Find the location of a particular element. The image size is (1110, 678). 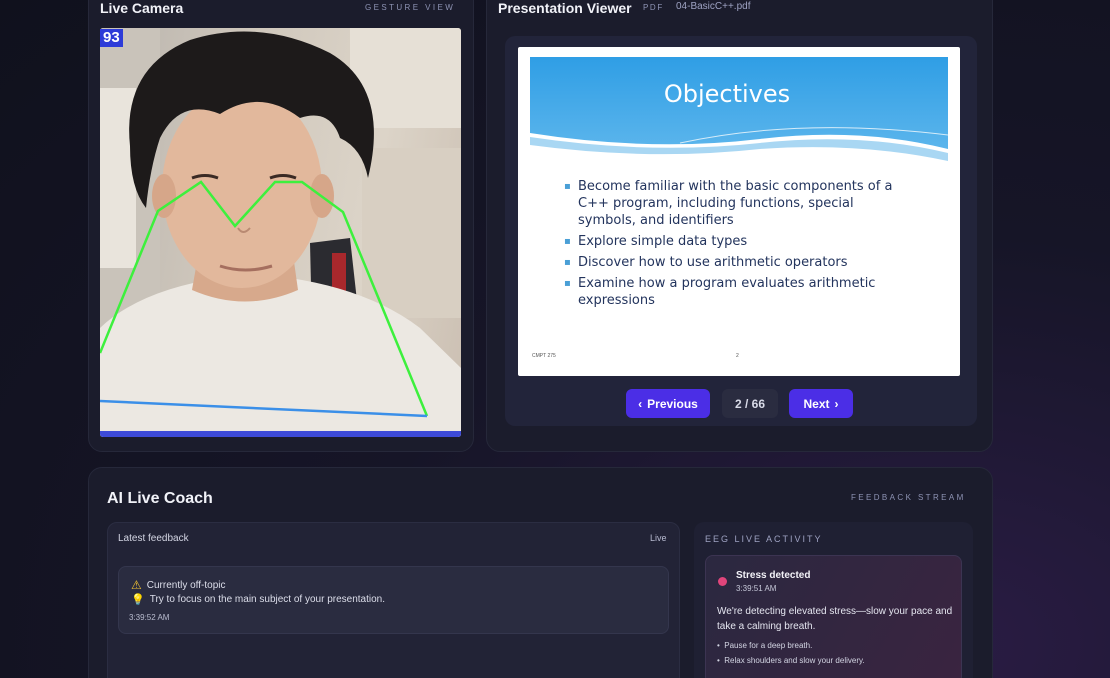

next-button: Next › is located at coordinates (821, 403).